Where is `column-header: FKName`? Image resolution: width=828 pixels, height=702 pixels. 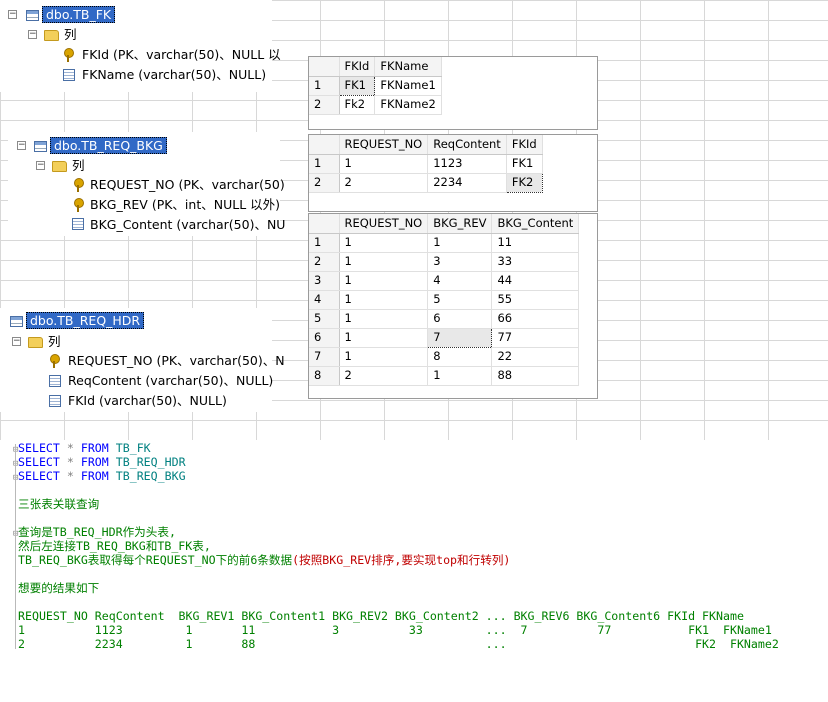 column-header: FKName is located at coordinates (408, 67).